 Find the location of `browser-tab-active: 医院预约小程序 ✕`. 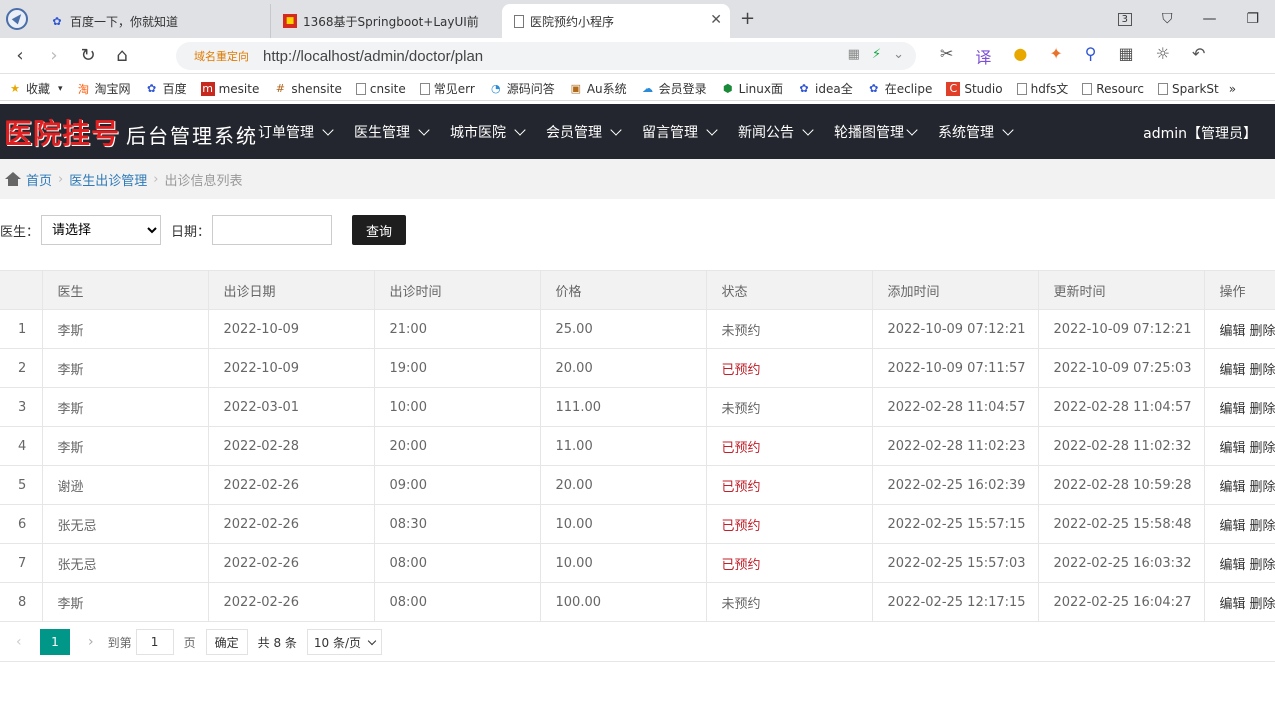

browser-tab-active: 医院预约小程序 ✕ is located at coordinates (616, 21).